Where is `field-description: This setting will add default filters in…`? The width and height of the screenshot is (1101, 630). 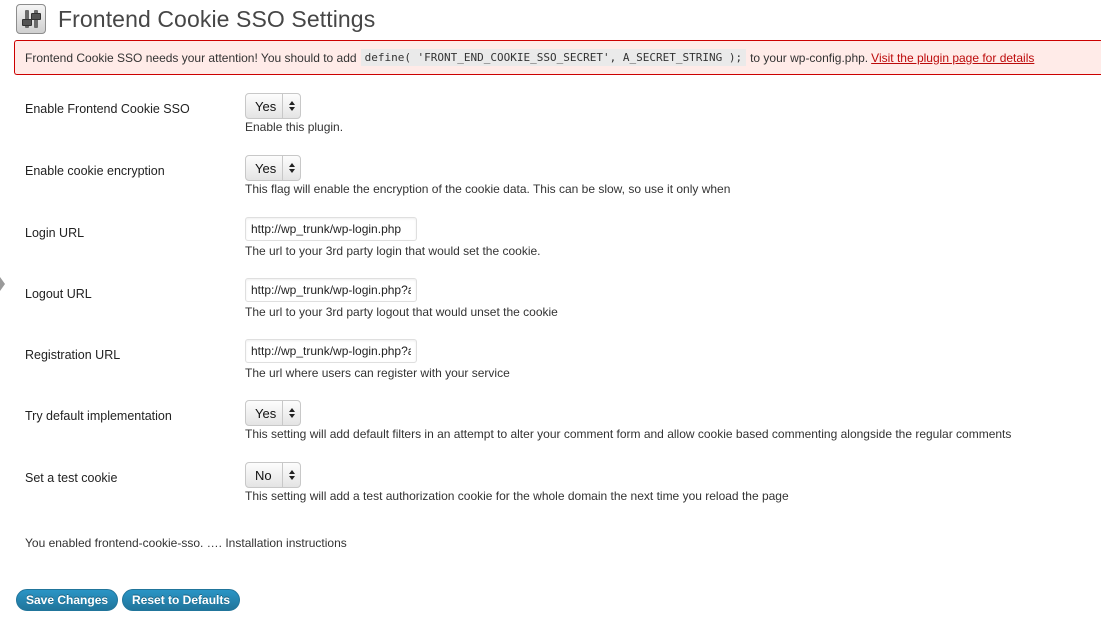 field-description: This setting will add default filters in… is located at coordinates (628, 434).